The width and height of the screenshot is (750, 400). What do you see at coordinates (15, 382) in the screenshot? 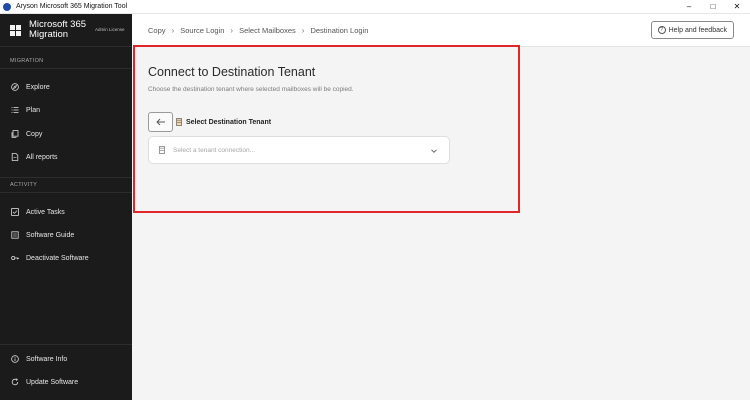
I see `update-icon` at bounding box center [15, 382].